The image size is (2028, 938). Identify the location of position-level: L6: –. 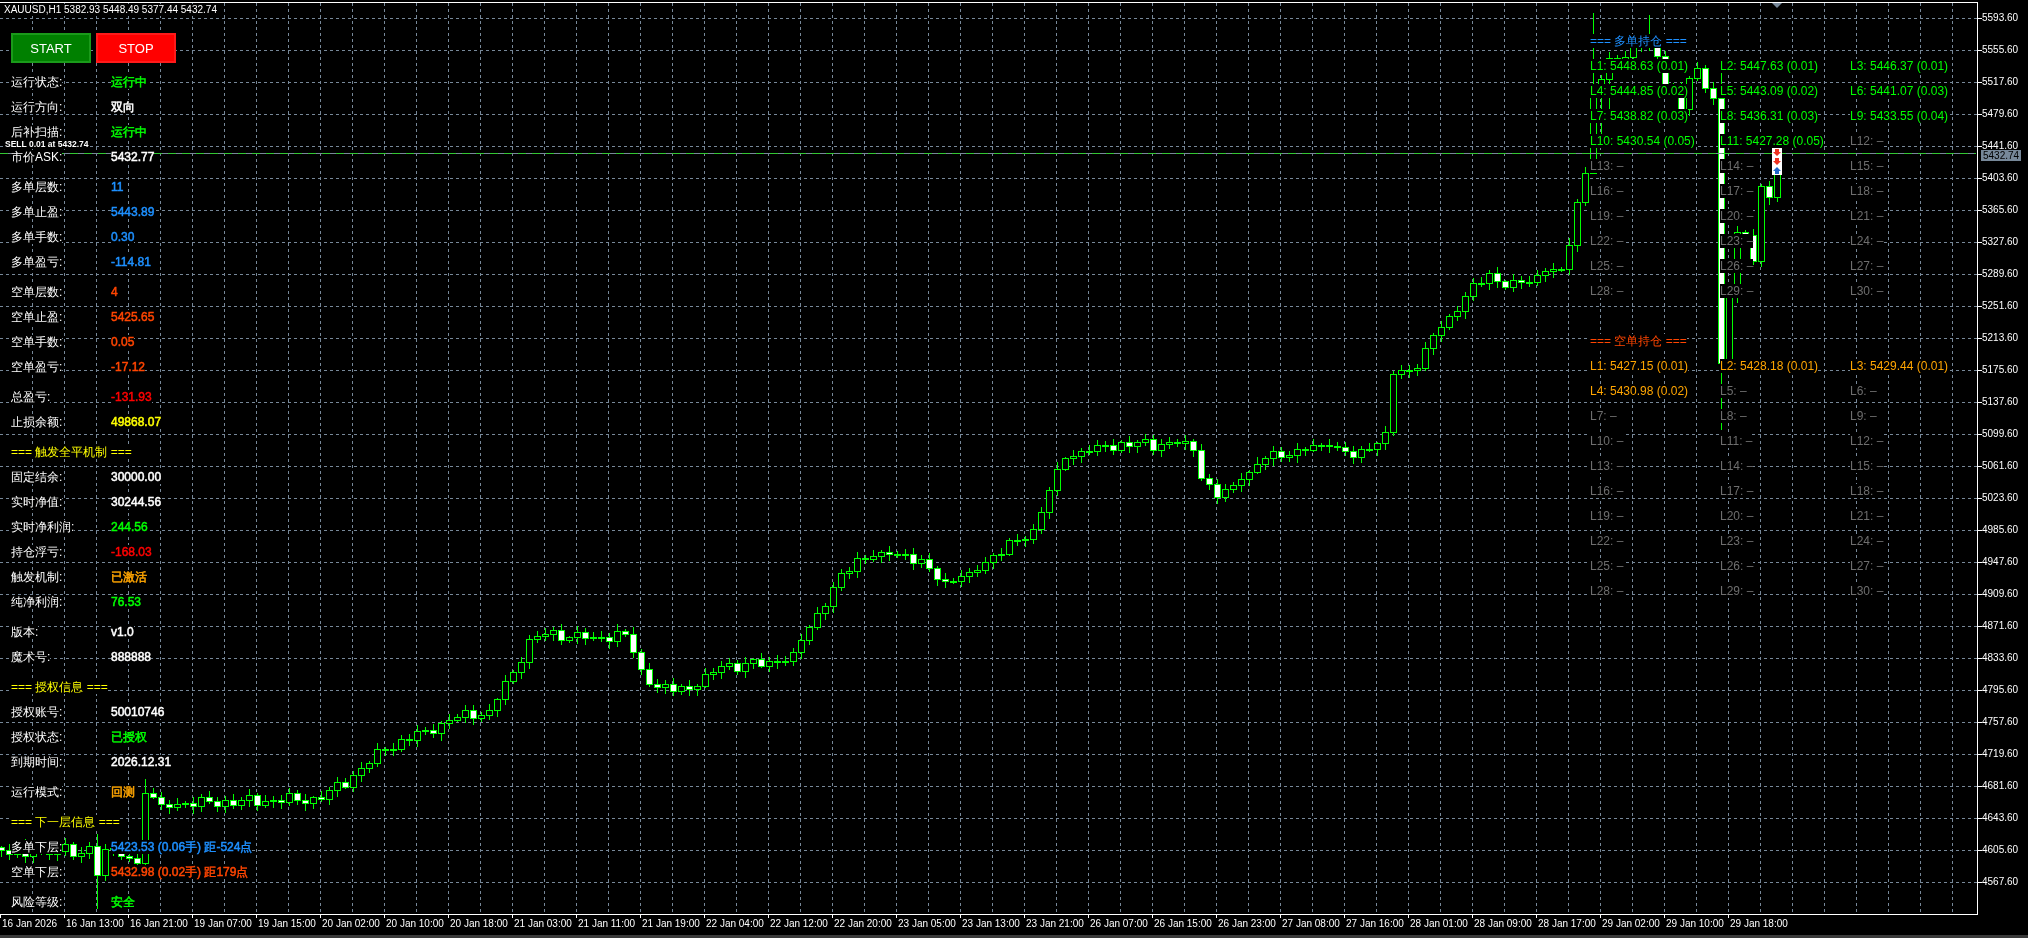
(1863, 391).